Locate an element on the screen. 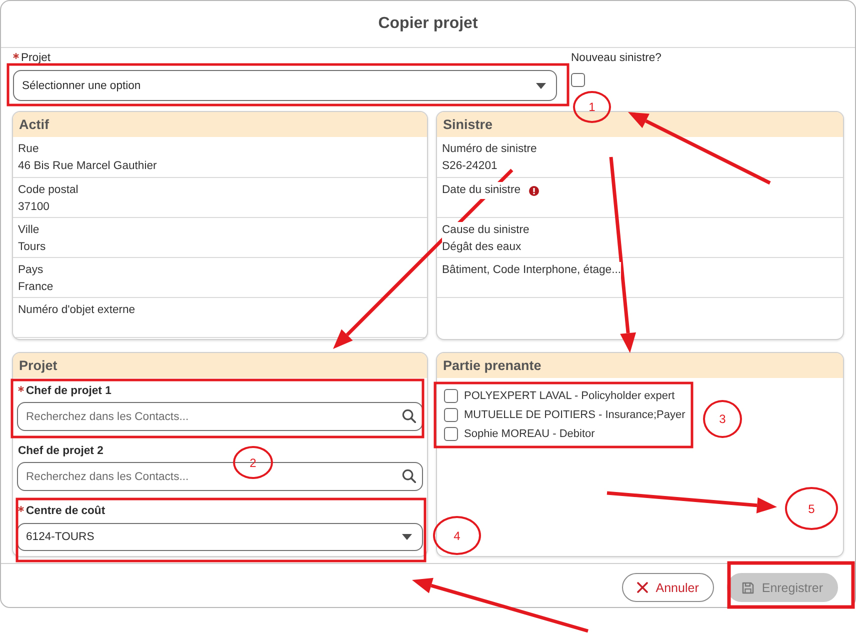 This screenshot has width=856, height=635. panel-title: Projet is located at coordinates (220, 365).